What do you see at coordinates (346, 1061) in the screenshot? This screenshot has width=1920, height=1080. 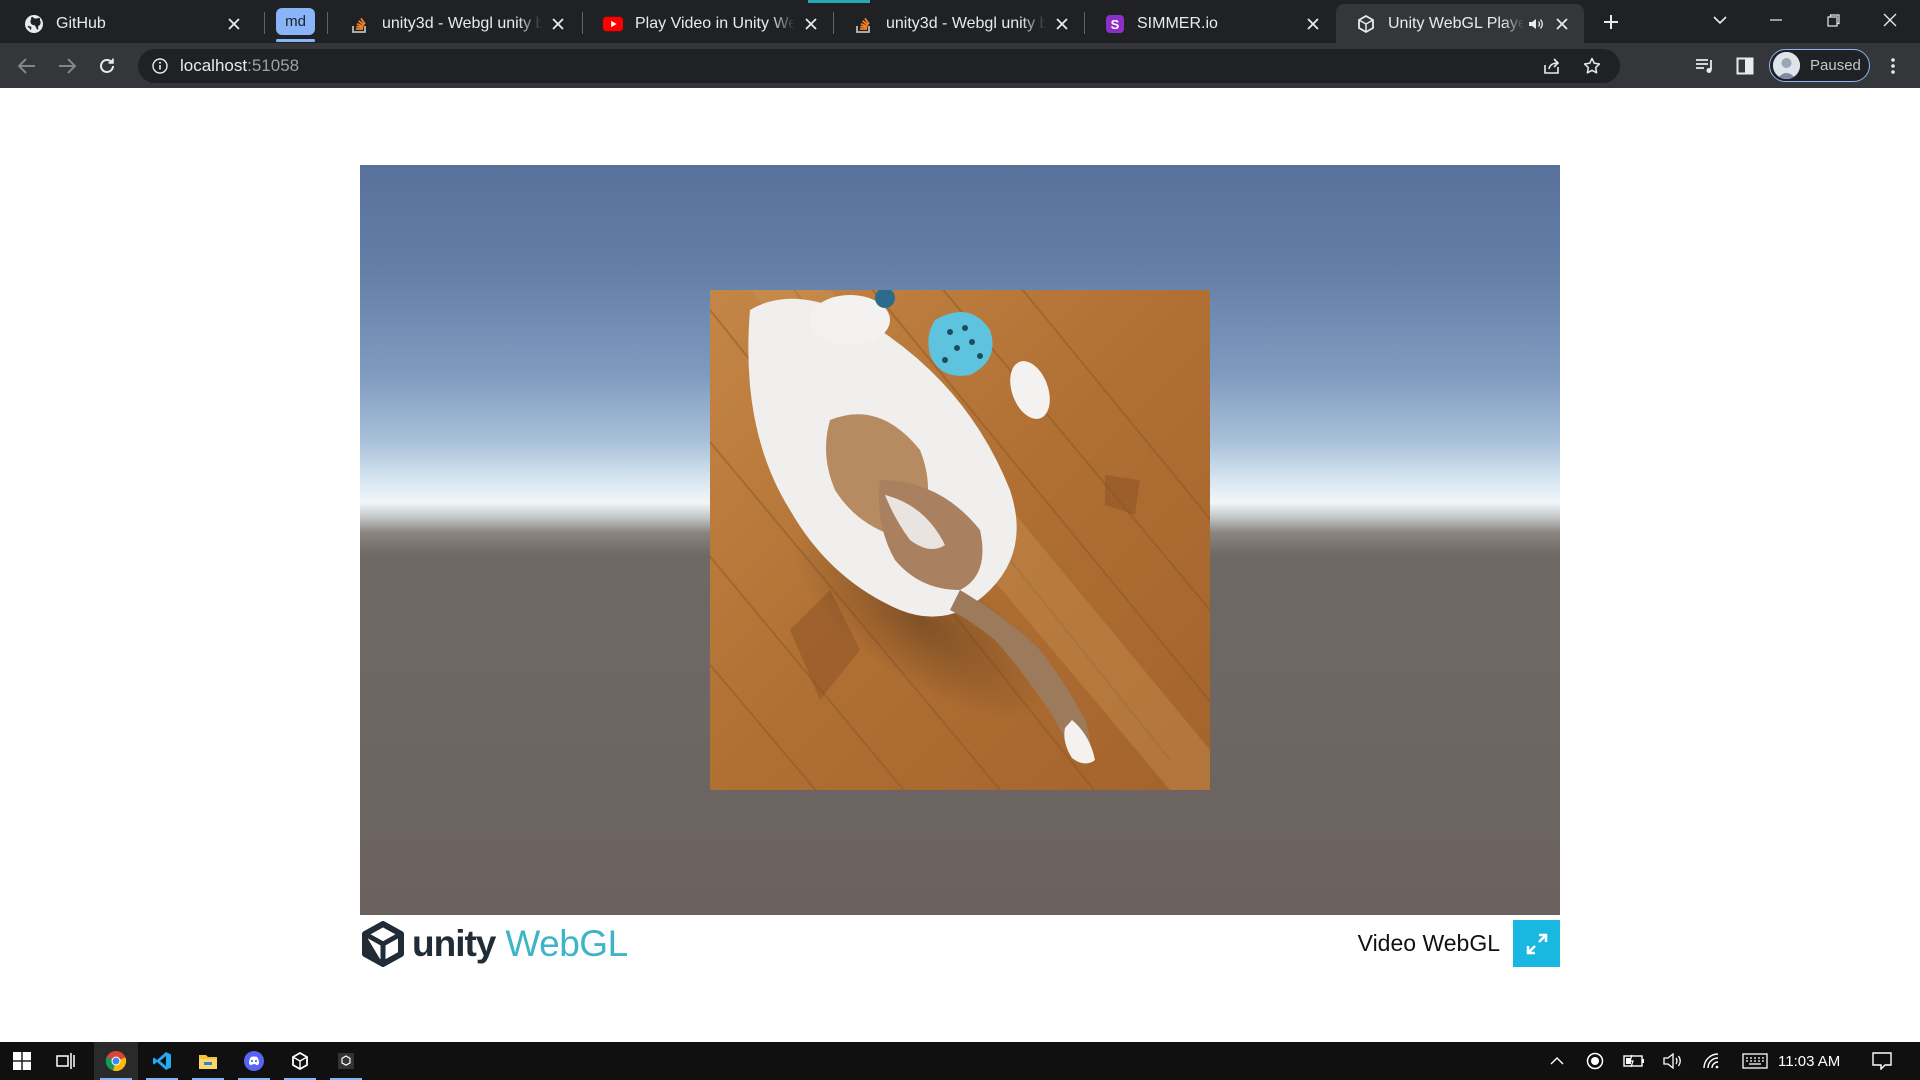 I see `unity-player-icon` at bounding box center [346, 1061].